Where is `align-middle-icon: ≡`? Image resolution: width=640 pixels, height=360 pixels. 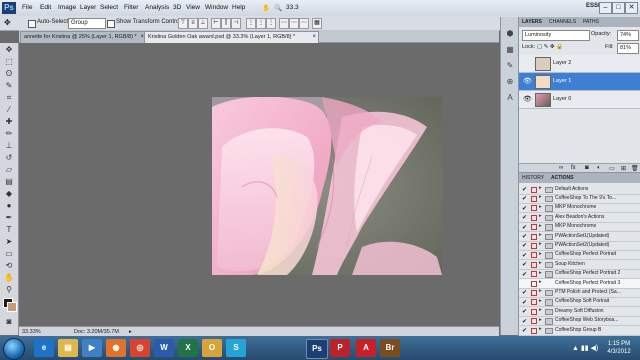 align-middle-icon: ≡ is located at coordinates (193, 23).